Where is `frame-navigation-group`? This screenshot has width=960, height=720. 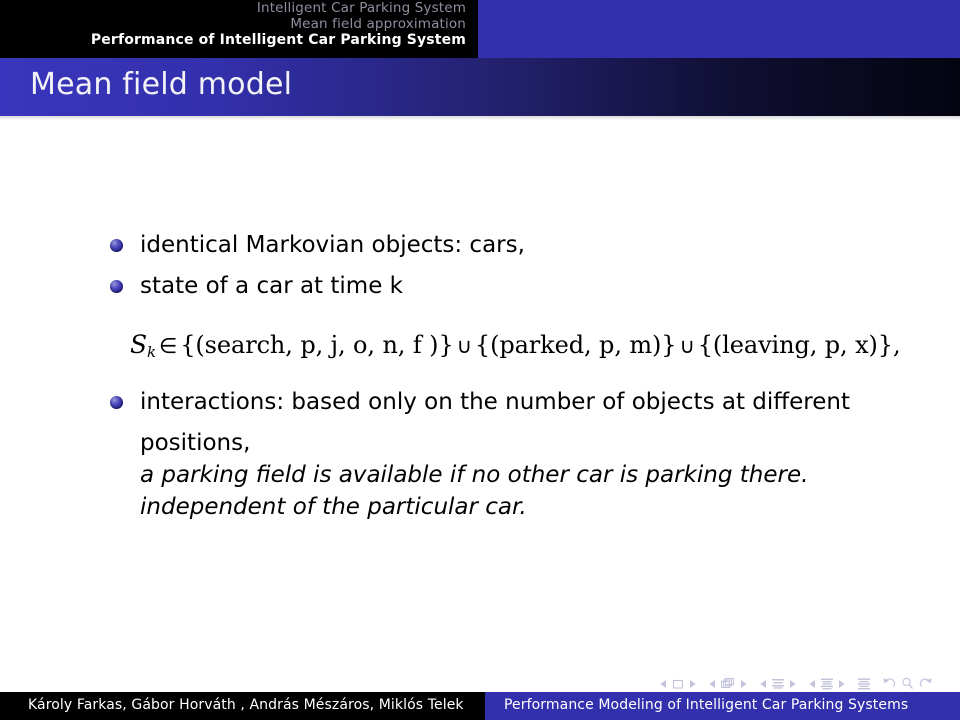 frame-navigation-group is located at coordinates (728, 683).